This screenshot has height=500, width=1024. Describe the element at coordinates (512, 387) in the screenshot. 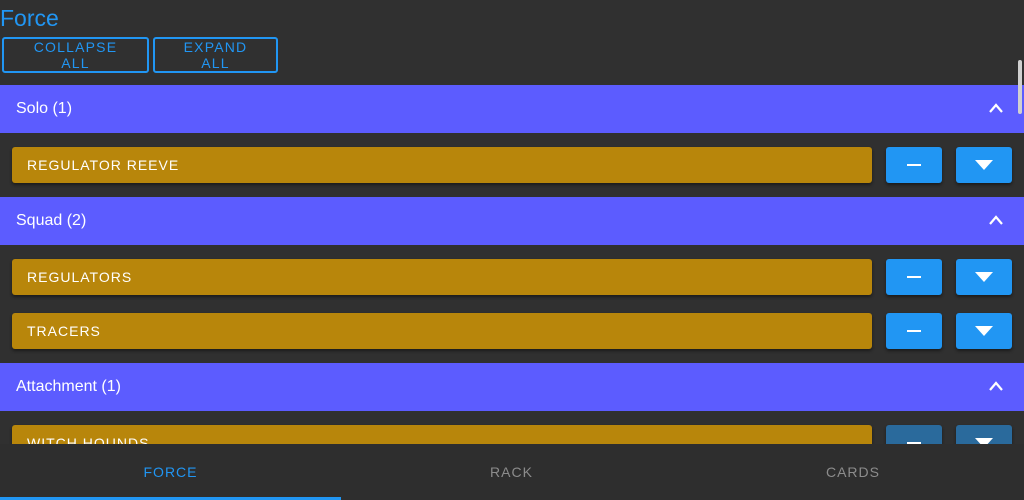

I see `section-header-attachment: Attachment (1)` at that location.